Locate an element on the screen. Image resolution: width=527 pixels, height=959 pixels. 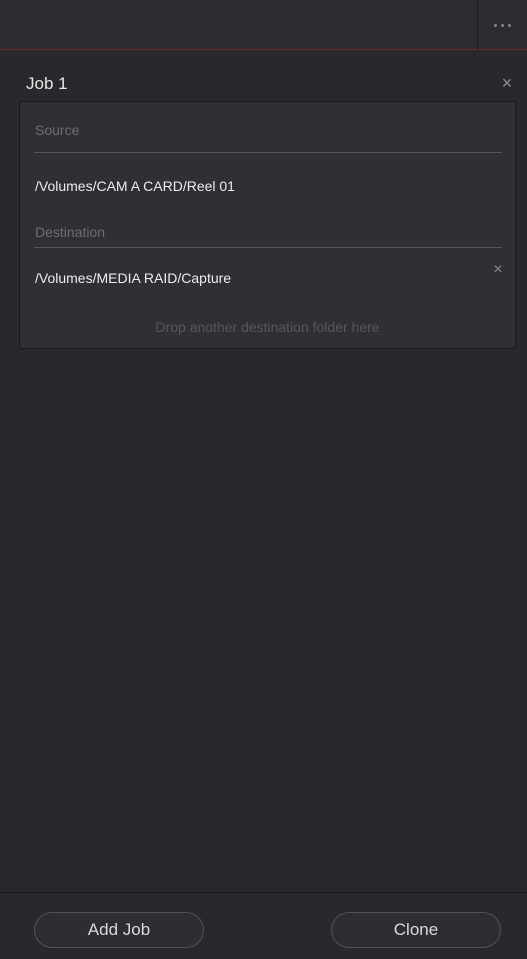
add-job-button: Add Job is located at coordinates (119, 930).